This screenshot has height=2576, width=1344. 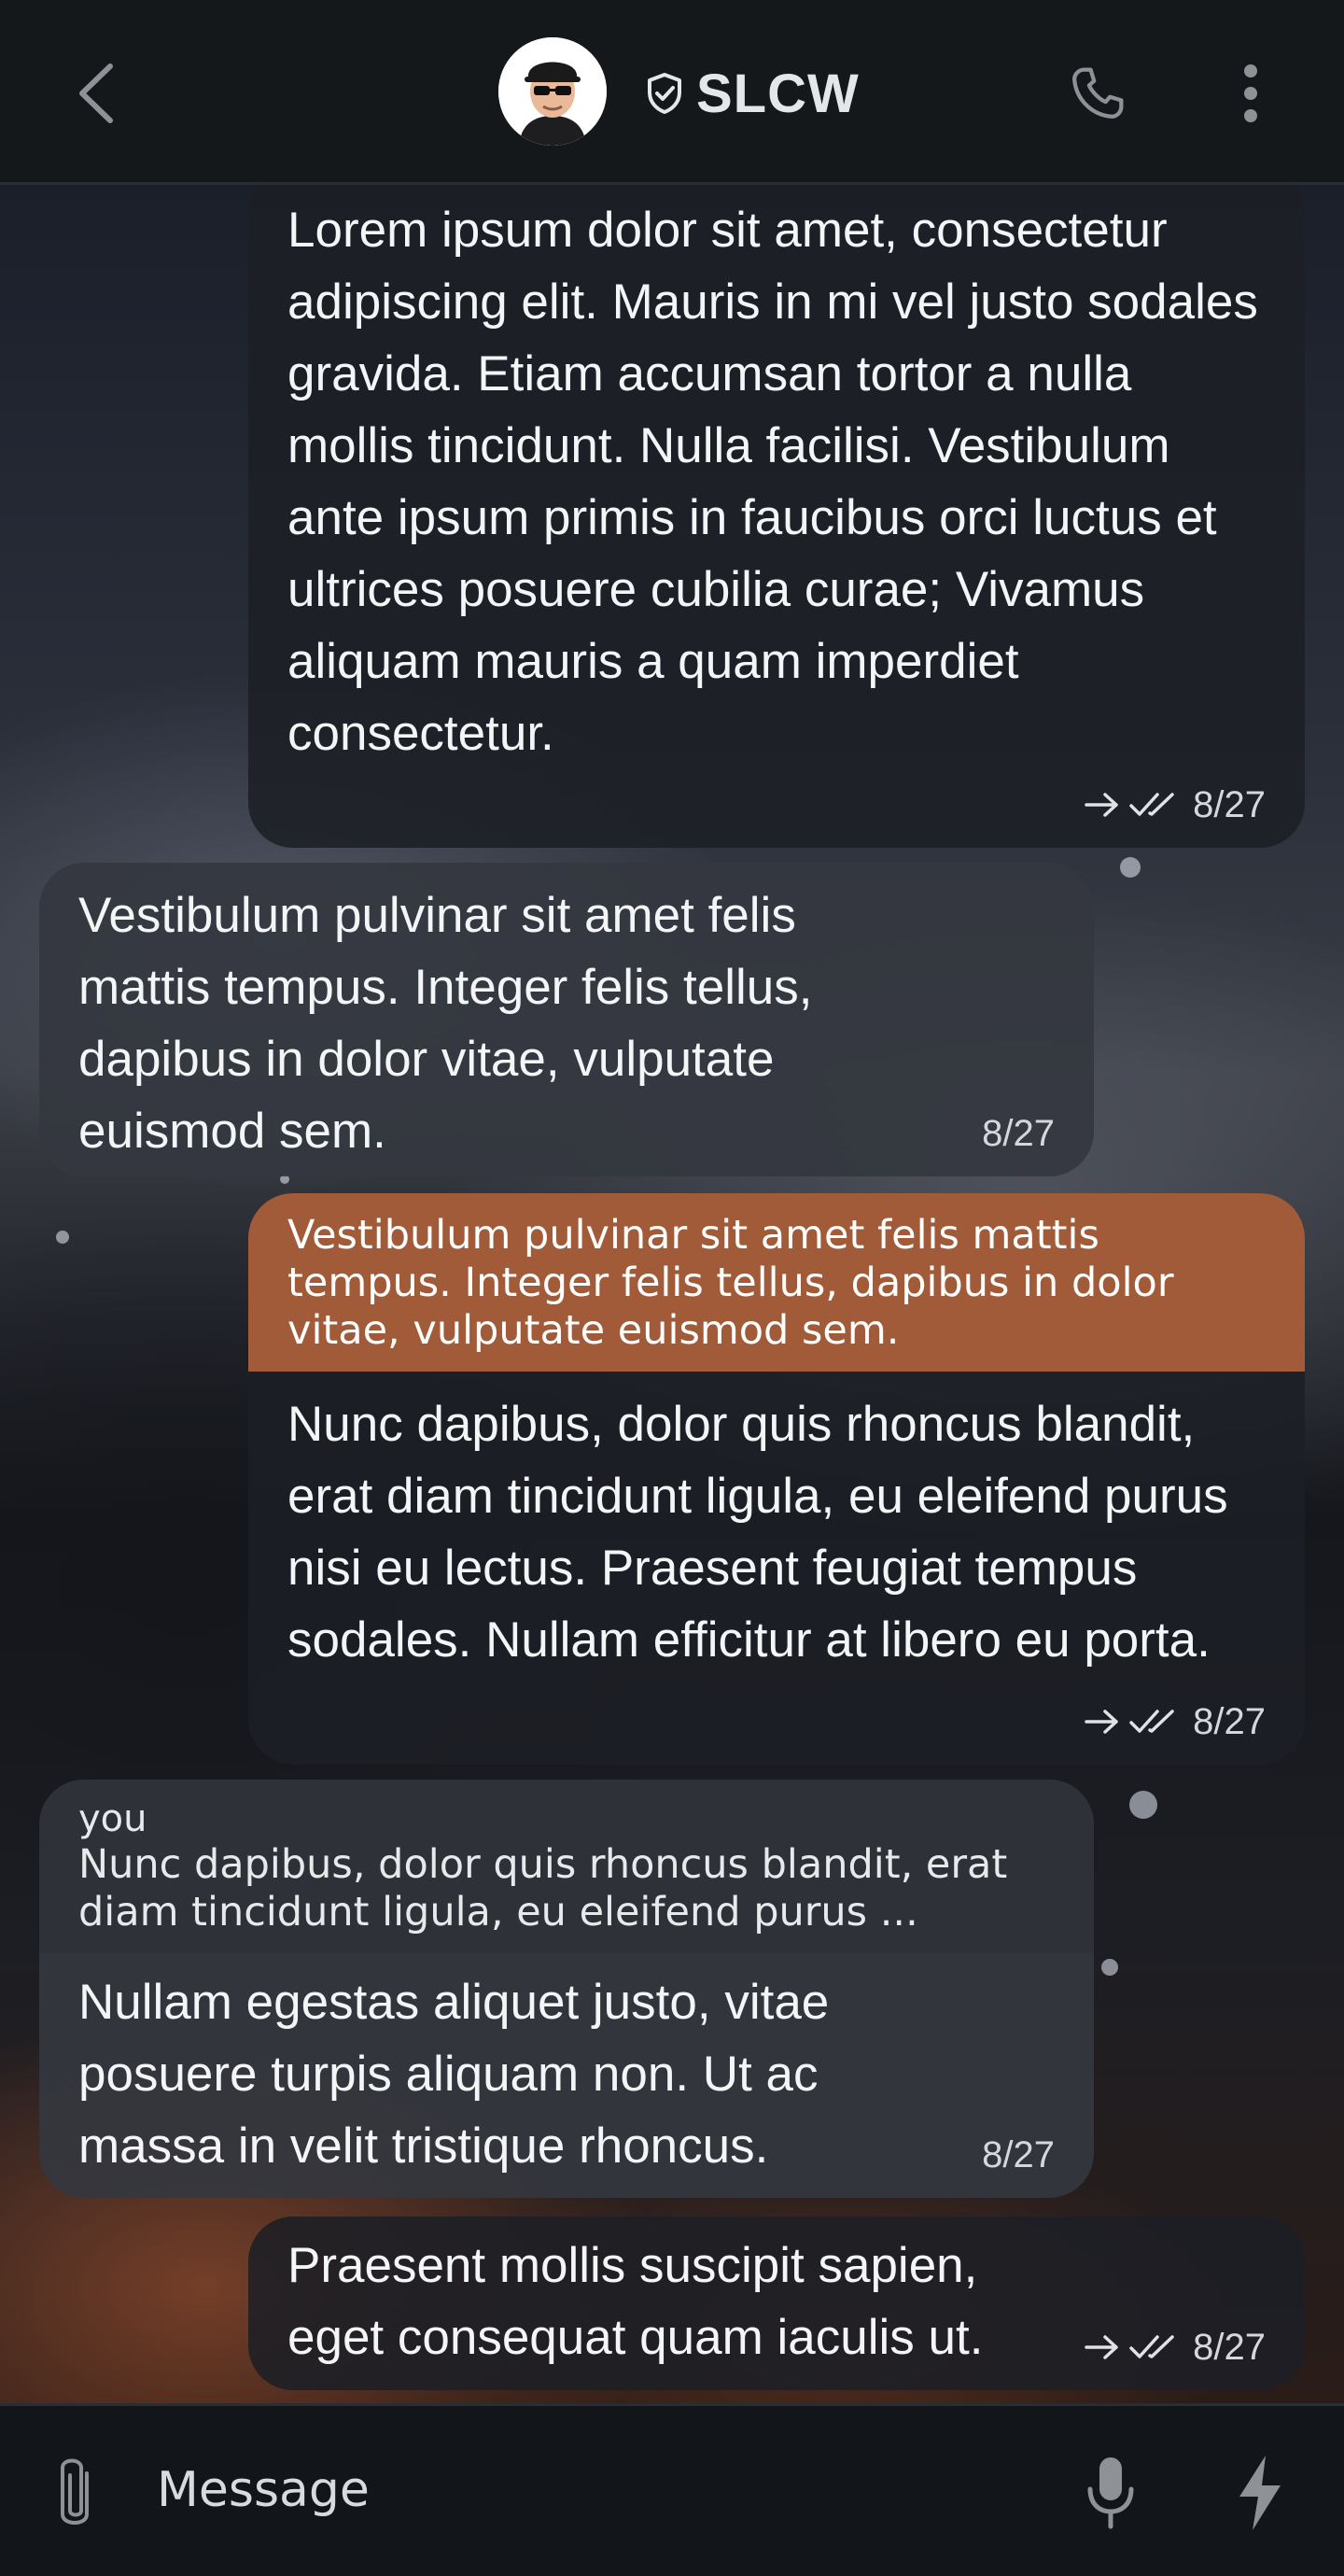 I want to click on paperclip-icon, so click(x=75, y=2492).